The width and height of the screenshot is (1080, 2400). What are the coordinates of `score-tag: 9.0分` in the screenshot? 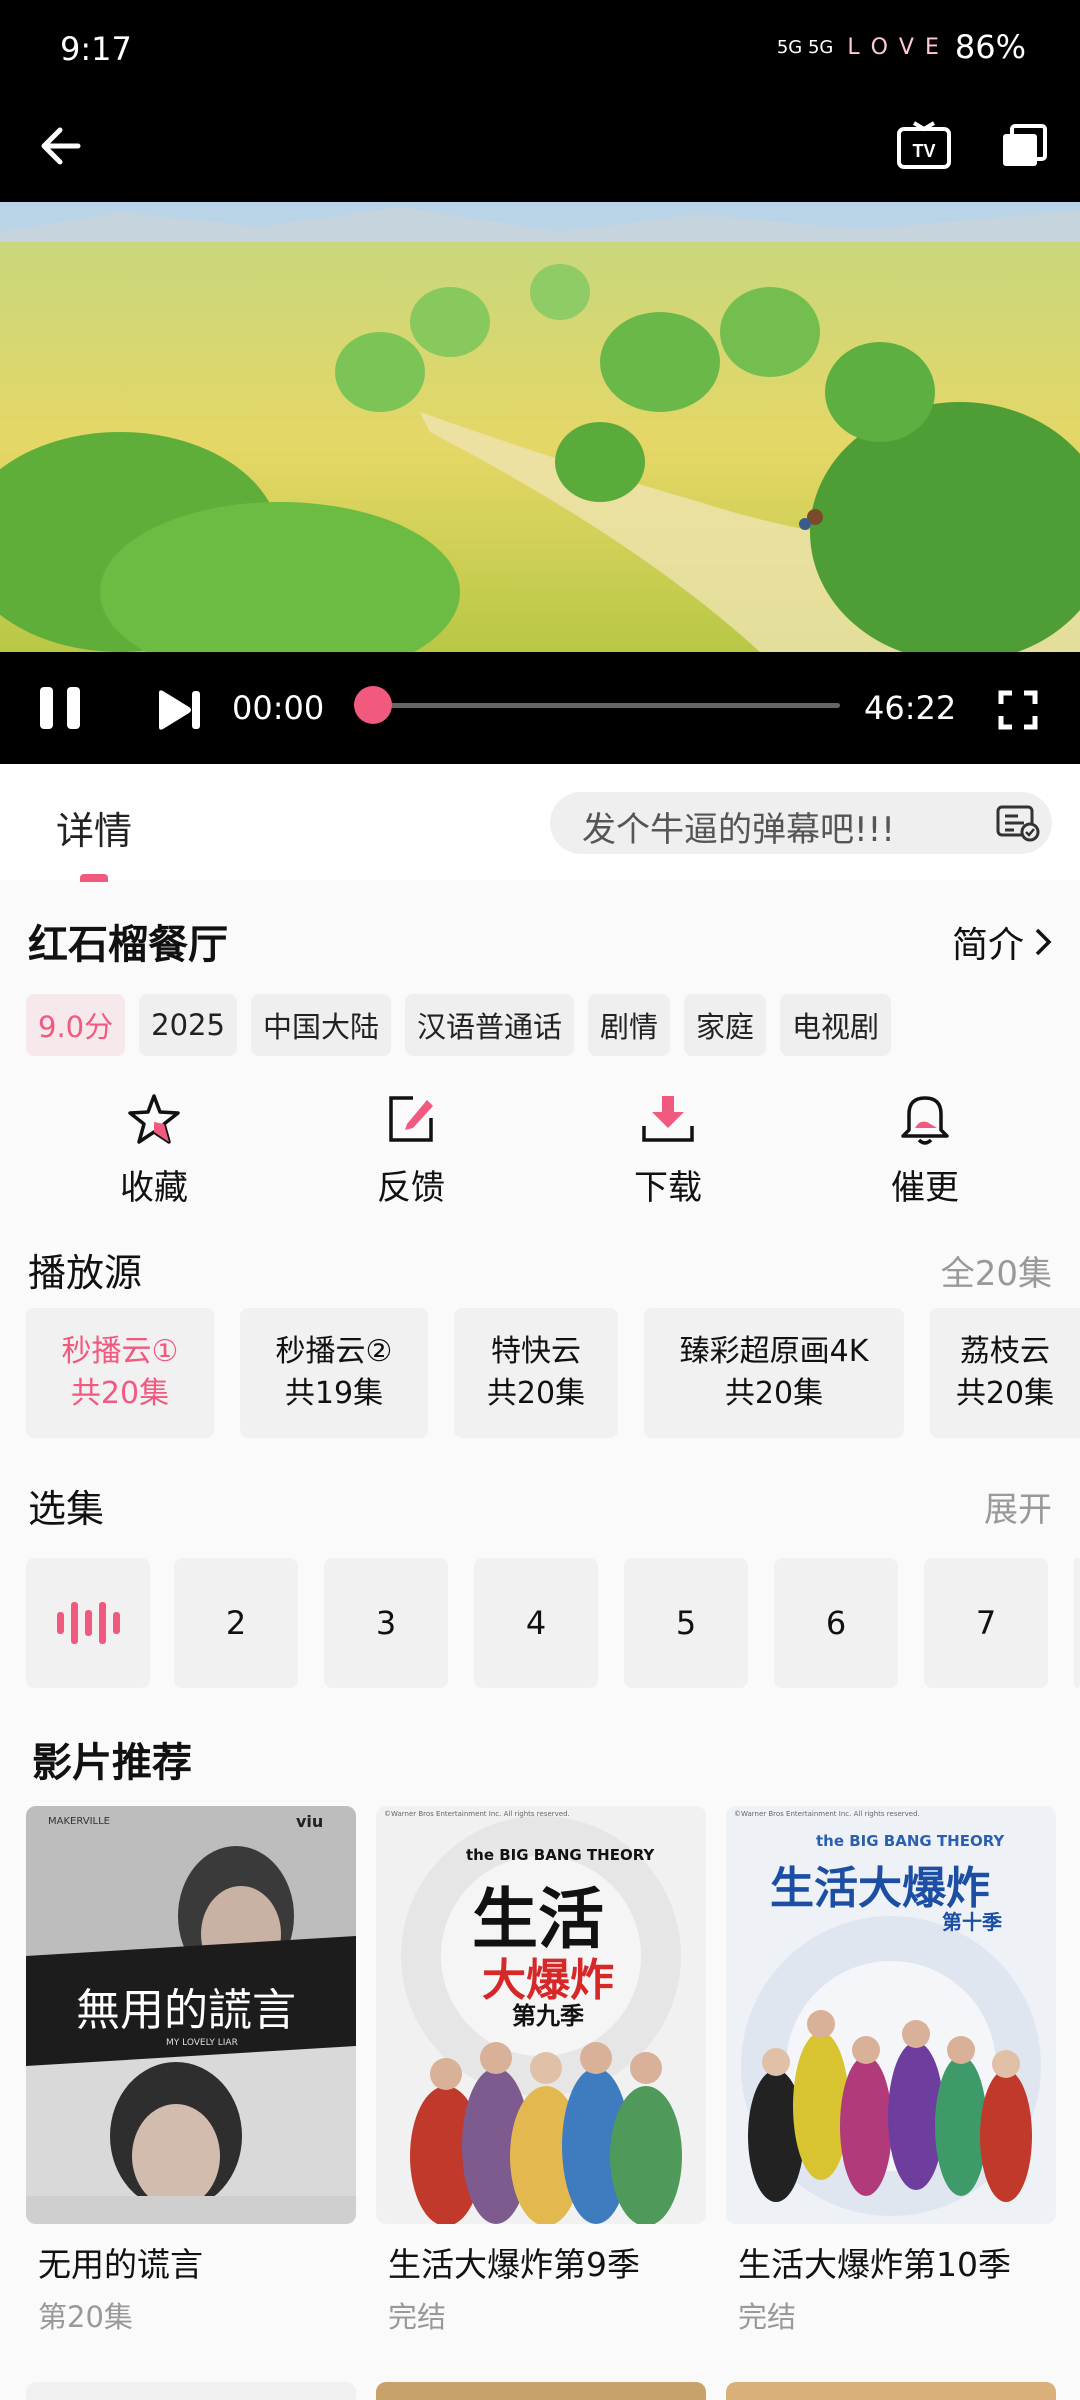 It's located at (76, 1025).